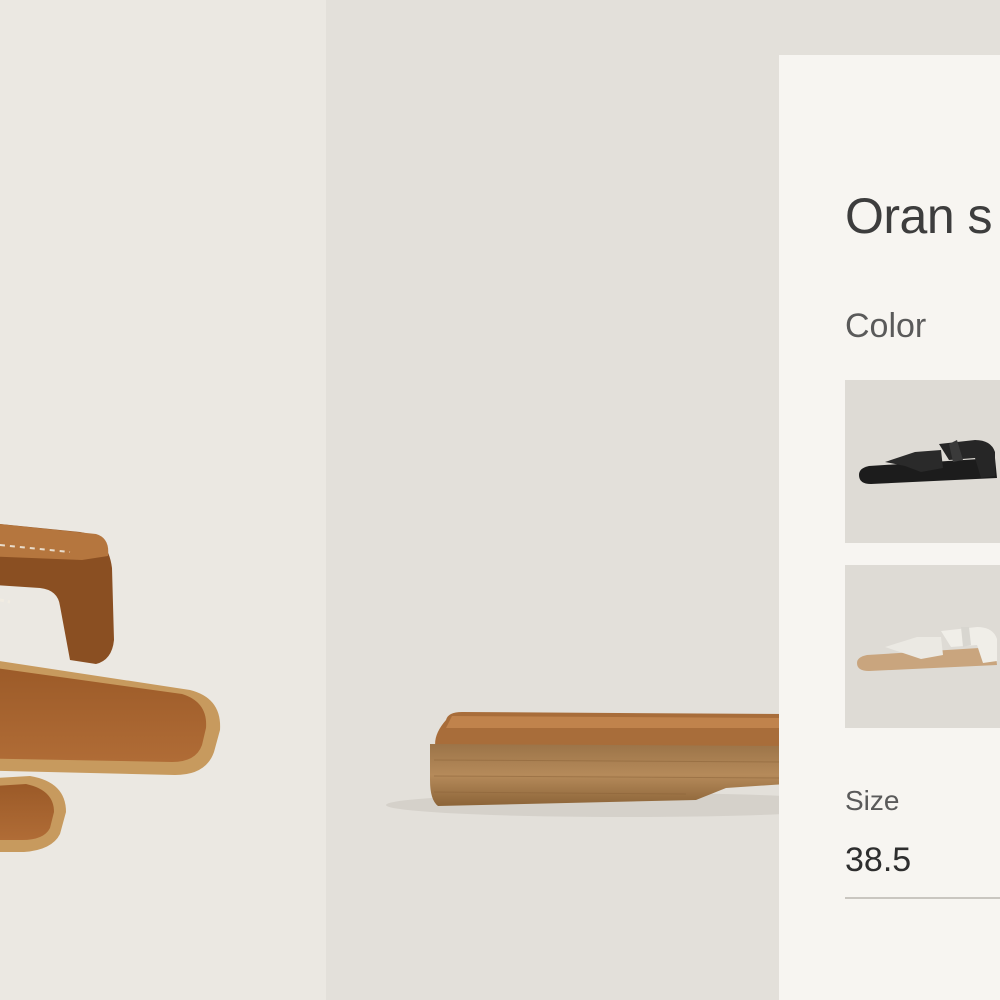 The width and height of the screenshot is (1000, 1000). I want to click on size-selected-value: 38.5, so click(878, 860).